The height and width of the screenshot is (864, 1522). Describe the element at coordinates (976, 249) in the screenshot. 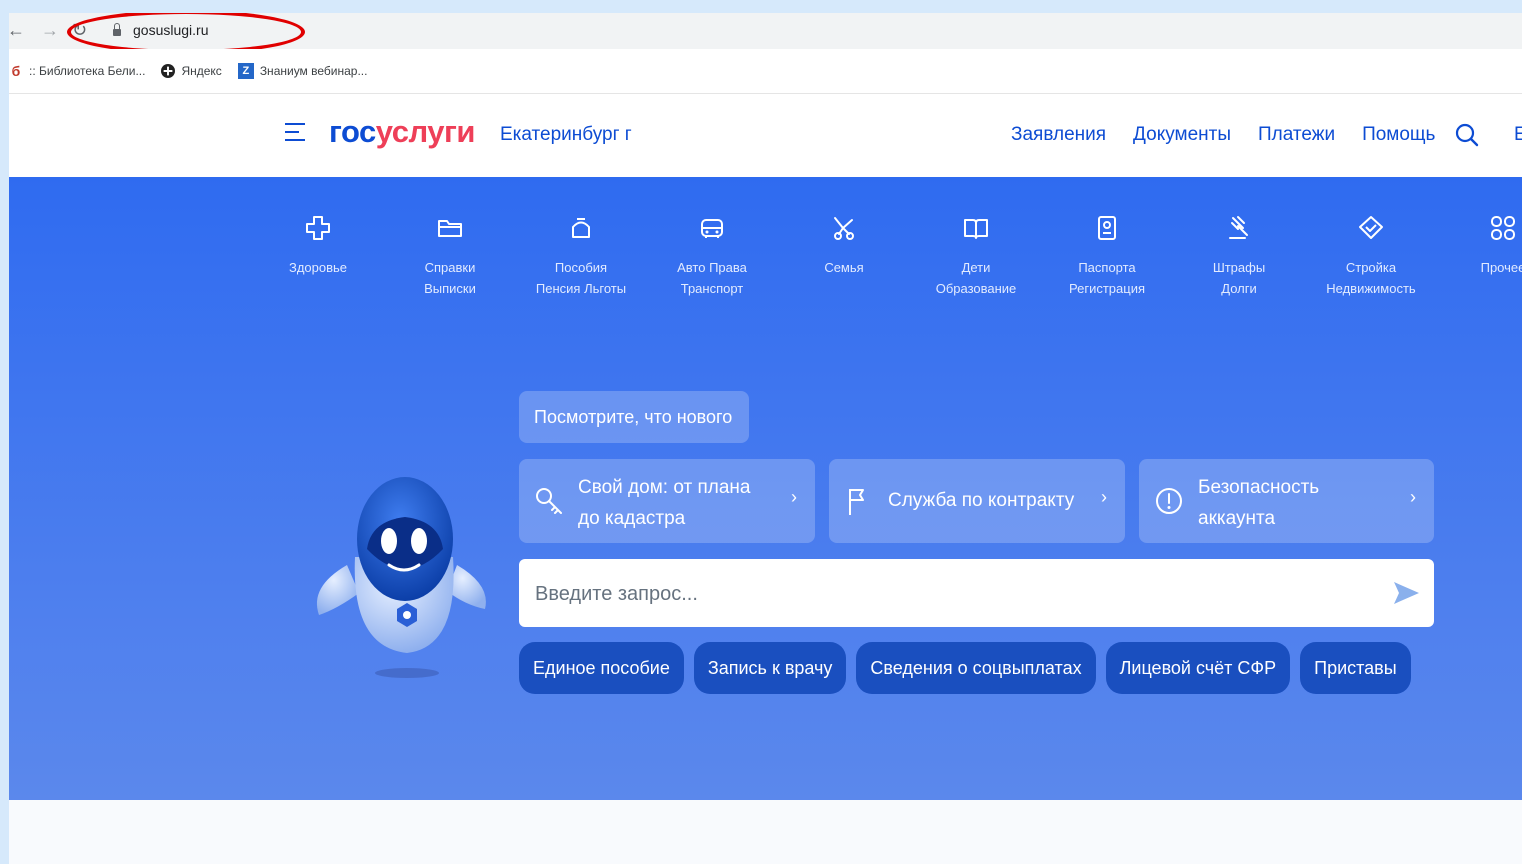

I see `category-children: Дети Образование` at that location.